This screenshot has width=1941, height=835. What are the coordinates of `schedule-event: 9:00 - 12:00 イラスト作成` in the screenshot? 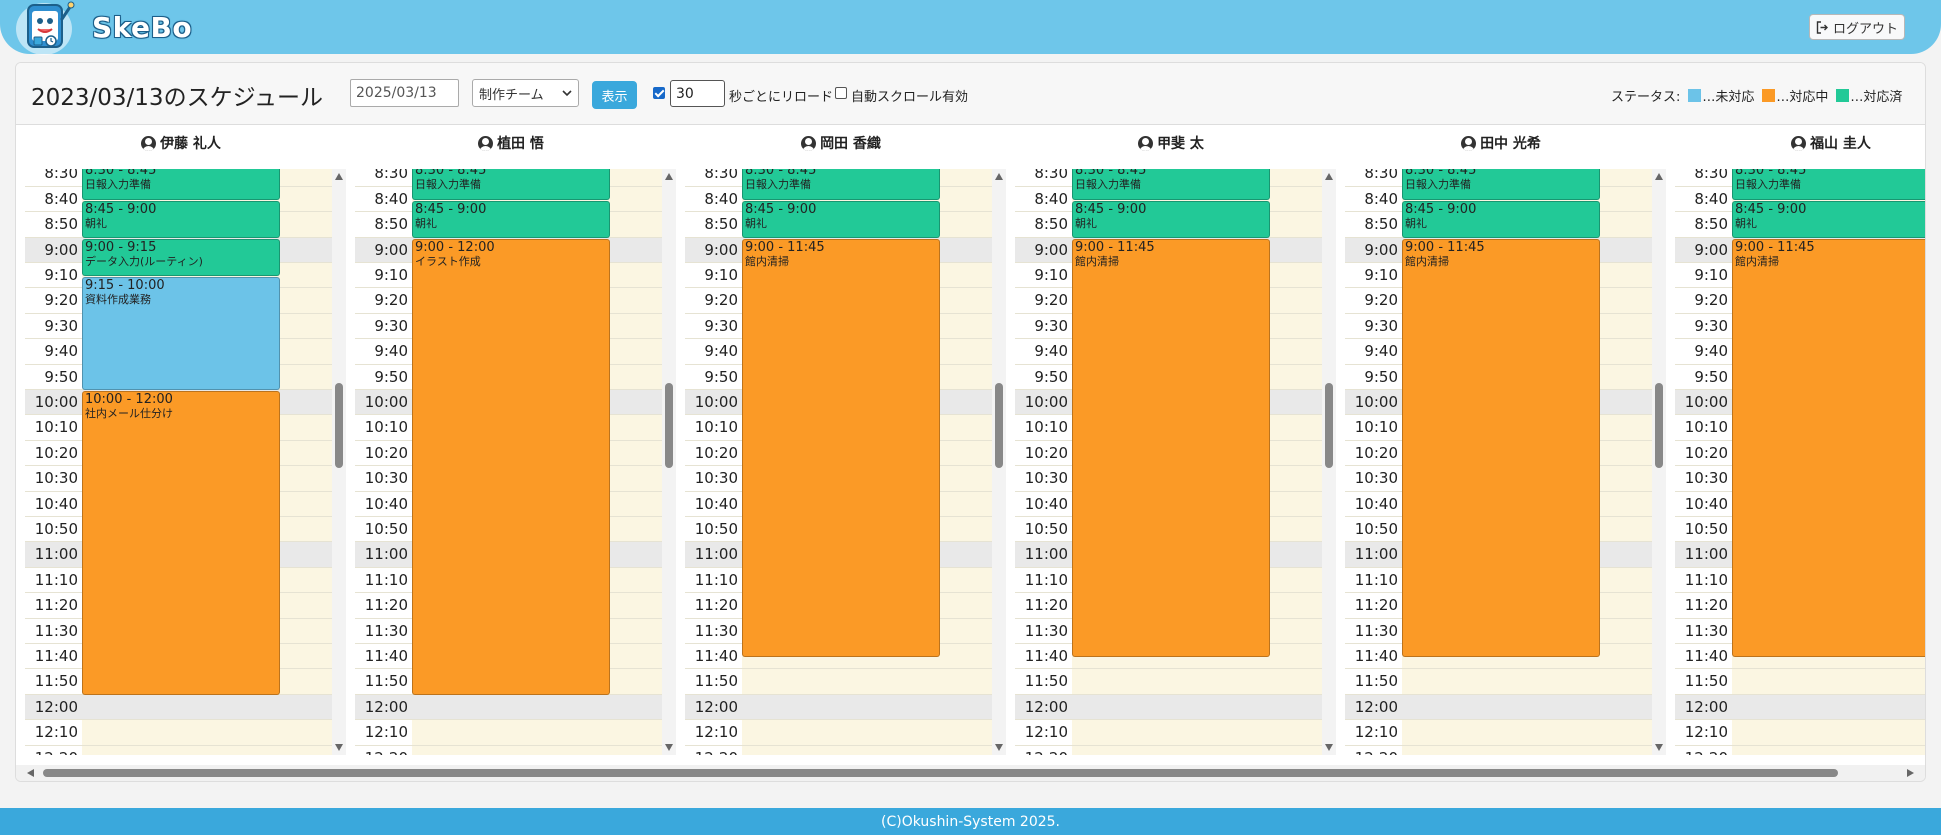 It's located at (511, 466).